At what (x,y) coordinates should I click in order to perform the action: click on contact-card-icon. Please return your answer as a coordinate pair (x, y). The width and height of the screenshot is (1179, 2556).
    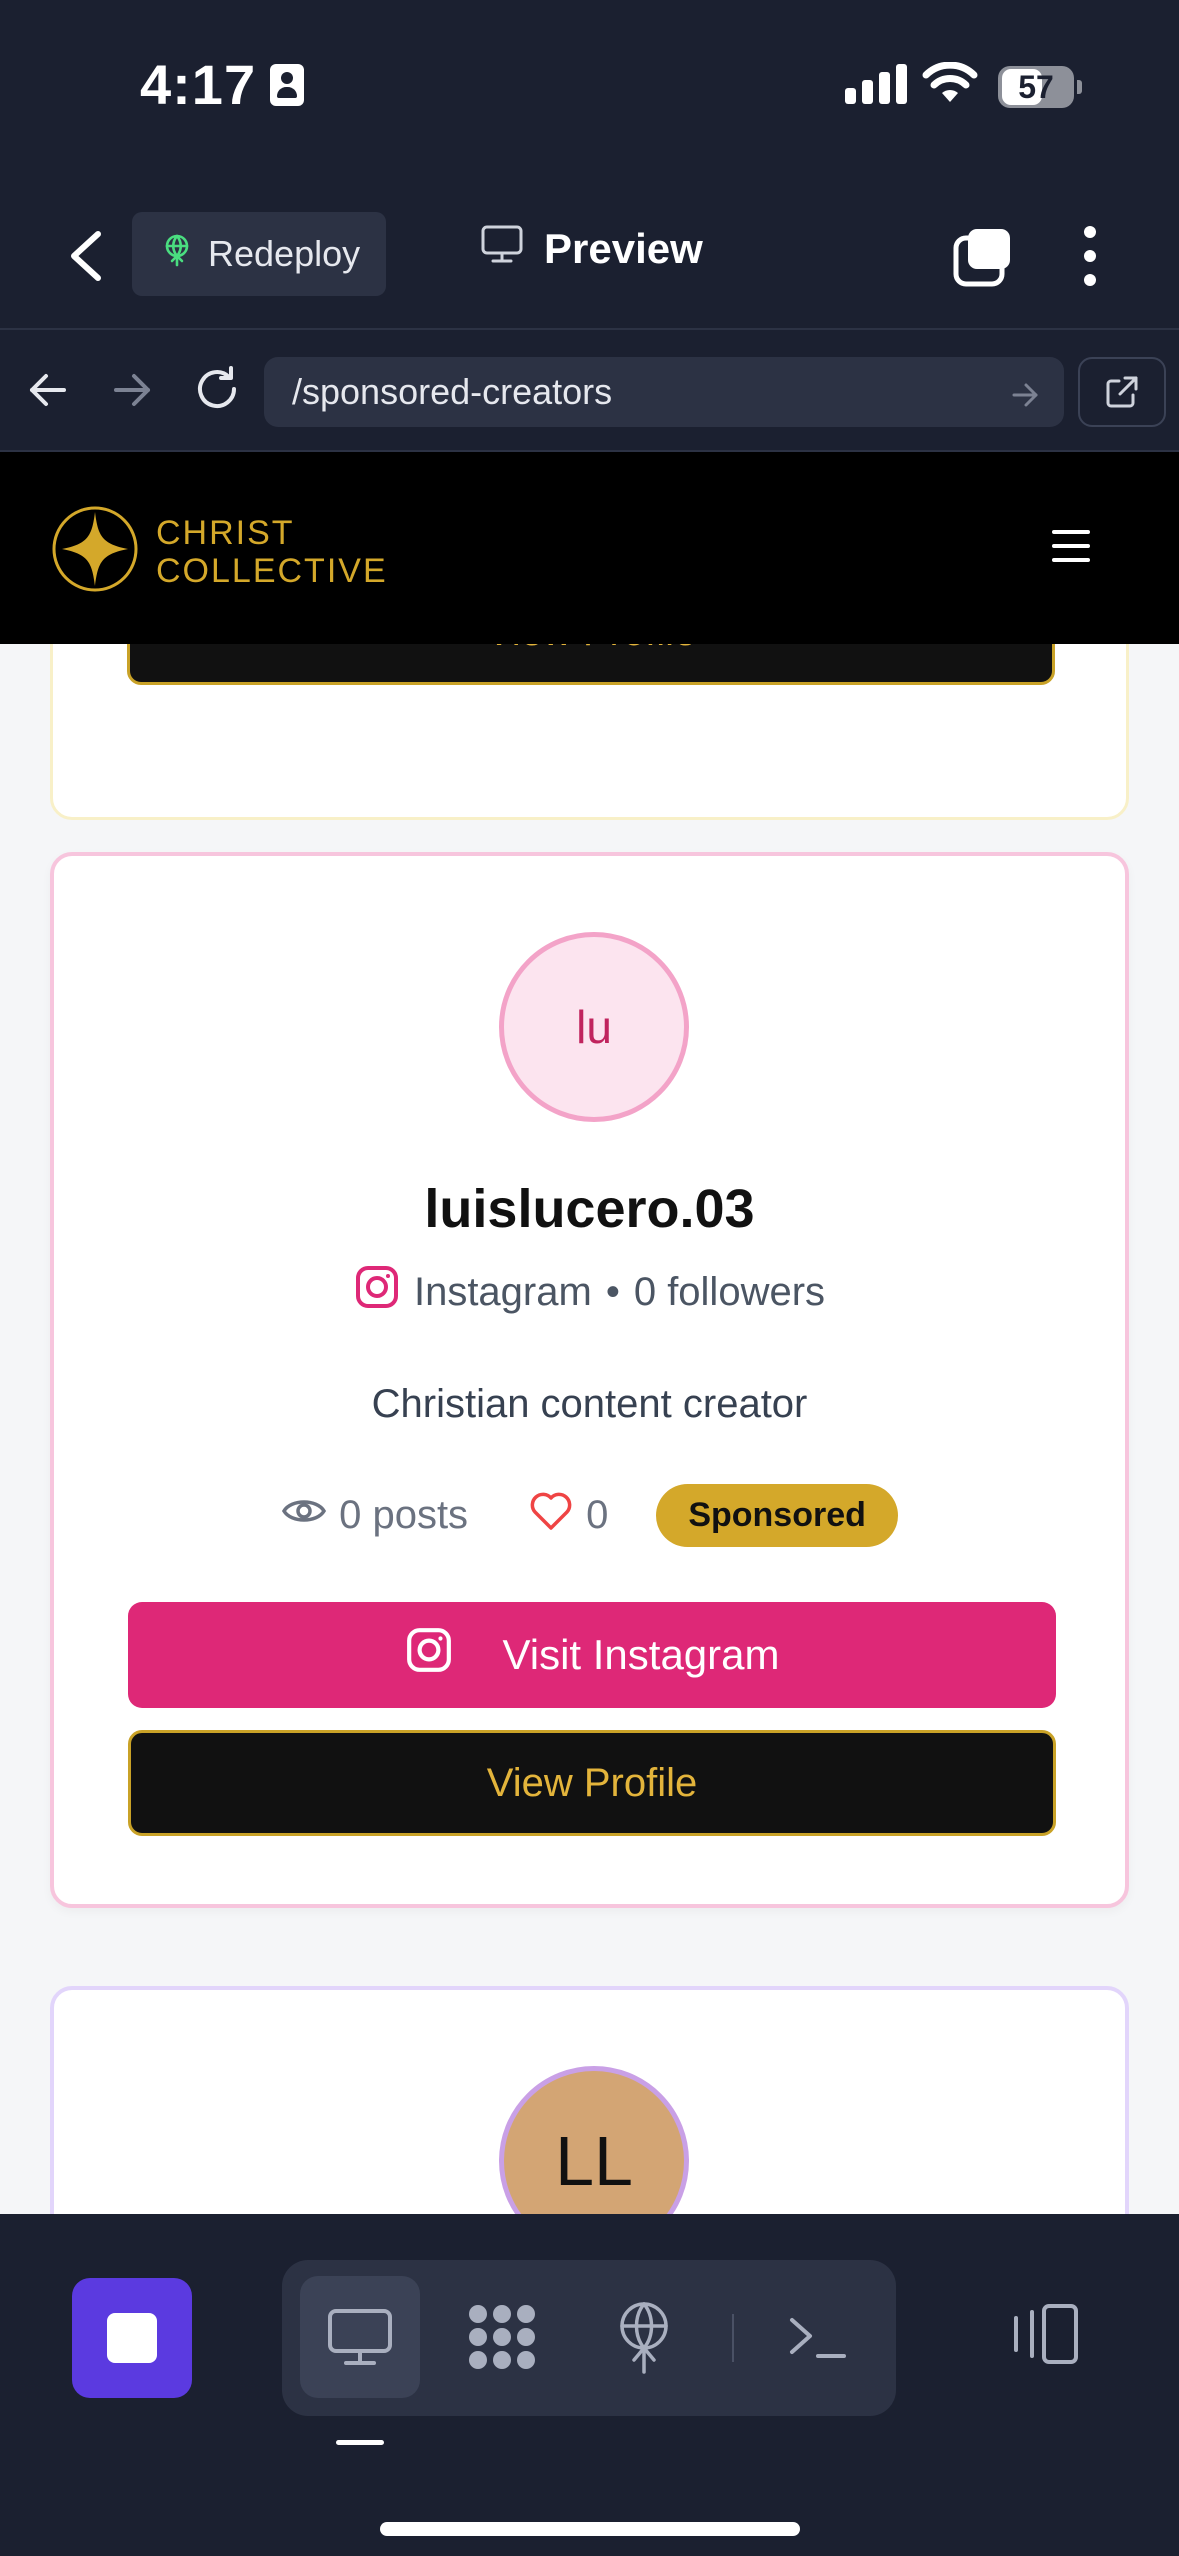
    Looking at the image, I should click on (287, 84).